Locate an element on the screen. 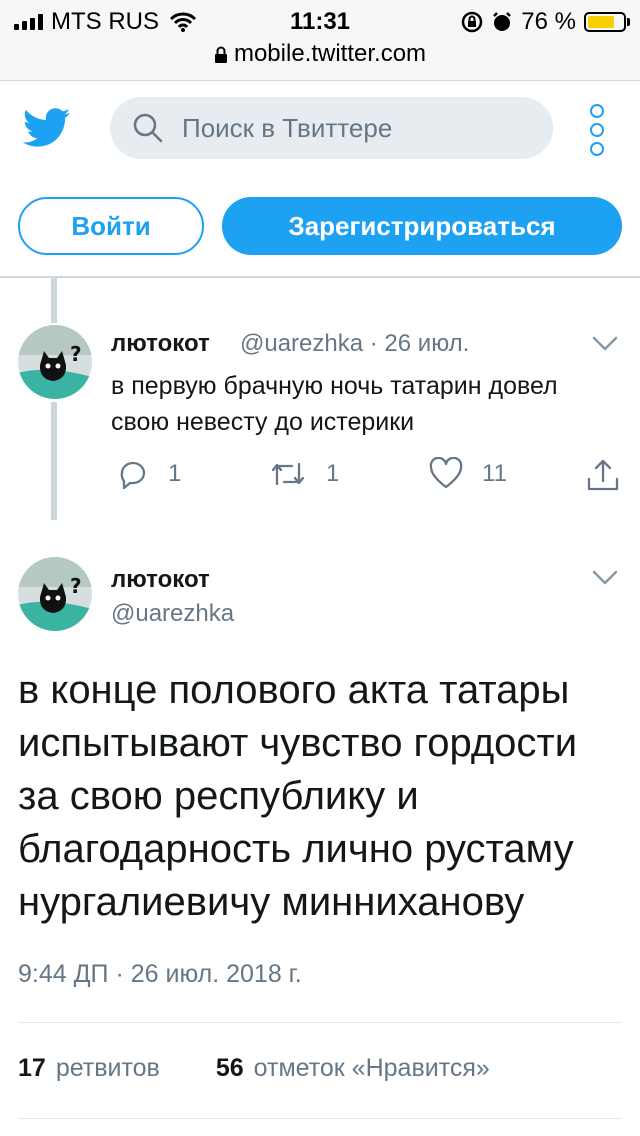  status-bar: MTS RUS 11:31 76 % mobile.twitter.com is located at coordinates (320, 40).